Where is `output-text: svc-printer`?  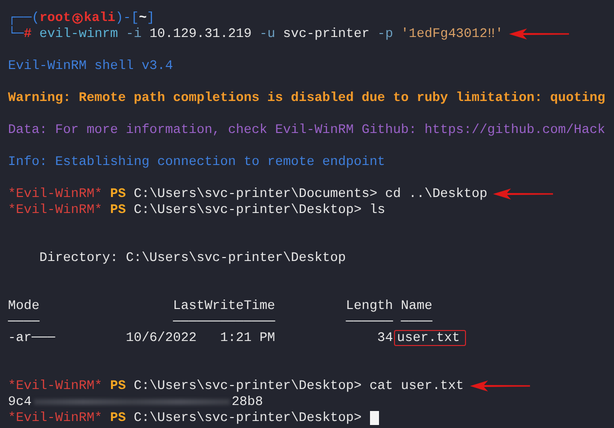
output-text: svc-printer is located at coordinates (326, 34).